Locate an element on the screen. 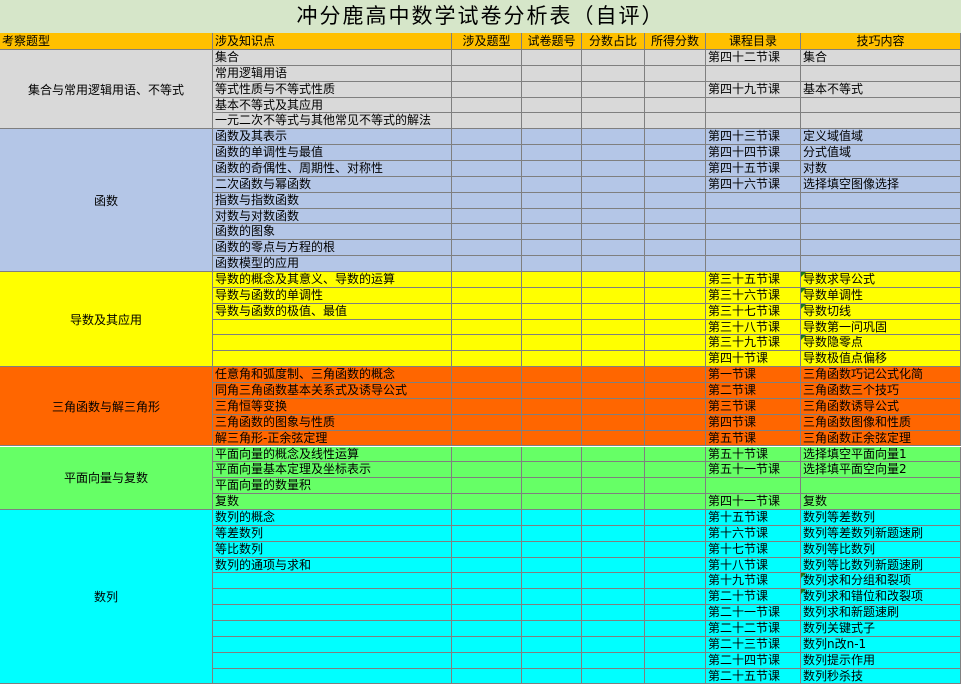  course-cell: 第二十三节课 is located at coordinates (753, 644).